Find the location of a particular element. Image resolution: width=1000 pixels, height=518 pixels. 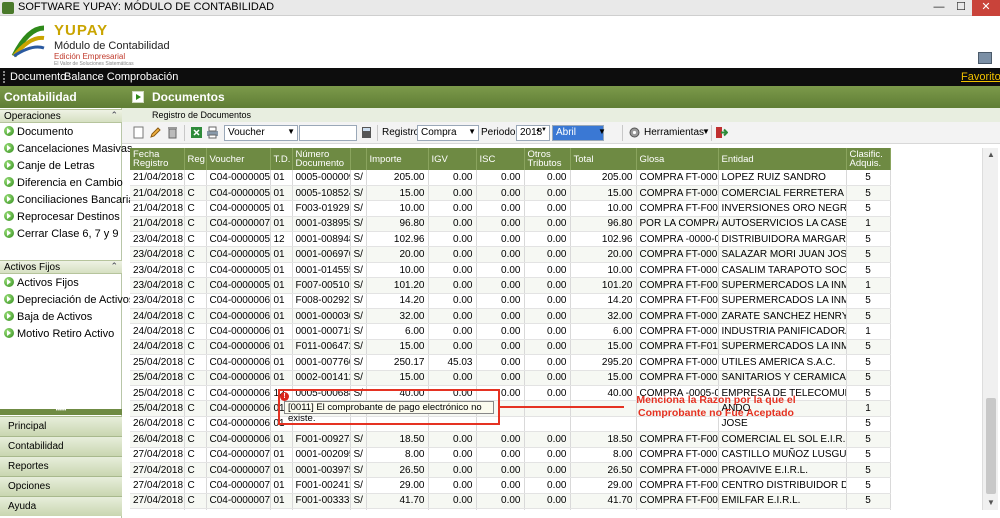

column-header: Voucher is located at coordinates (238, 159).